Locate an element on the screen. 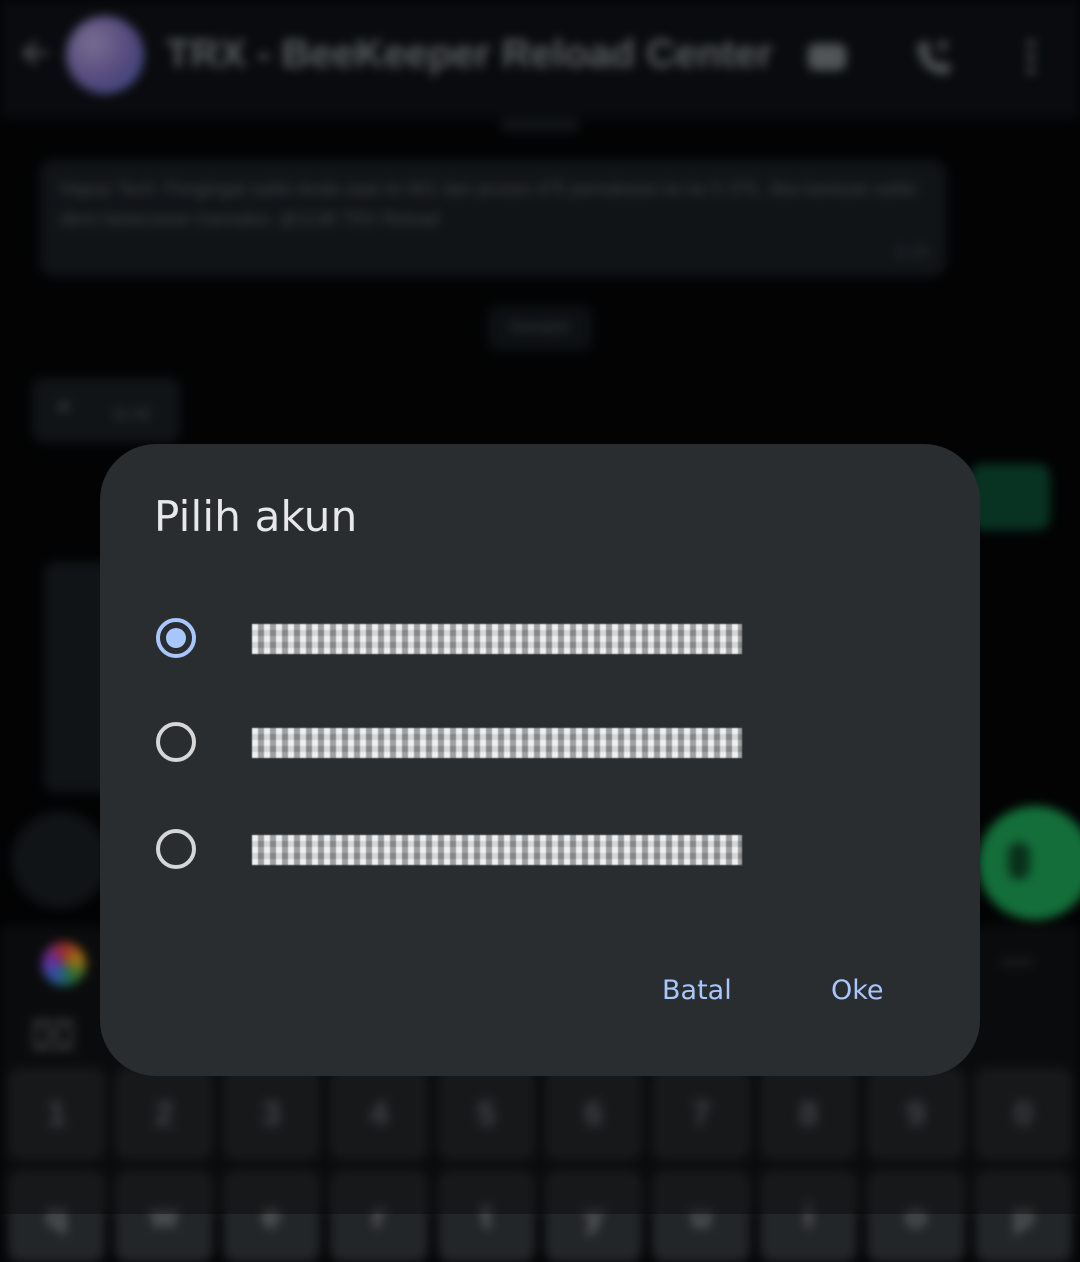 The width and height of the screenshot is (1080, 1262). radio-selected-icon is located at coordinates (176, 638).